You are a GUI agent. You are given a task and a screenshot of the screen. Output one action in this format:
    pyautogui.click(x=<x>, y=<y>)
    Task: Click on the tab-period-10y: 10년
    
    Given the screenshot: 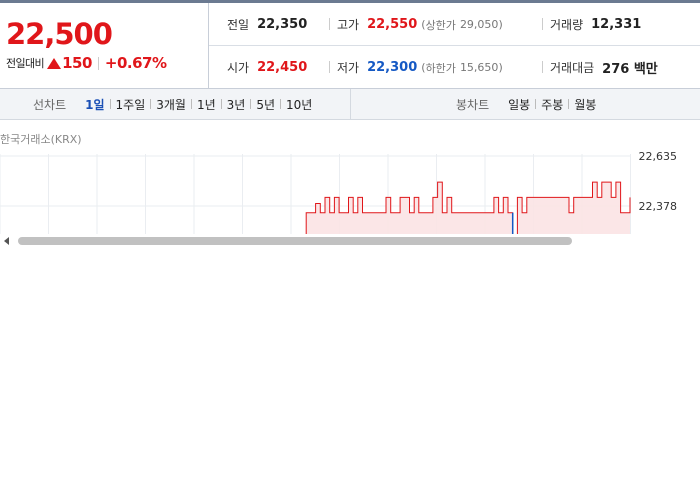 What is the action you would take?
    pyautogui.click(x=299, y=104)
    